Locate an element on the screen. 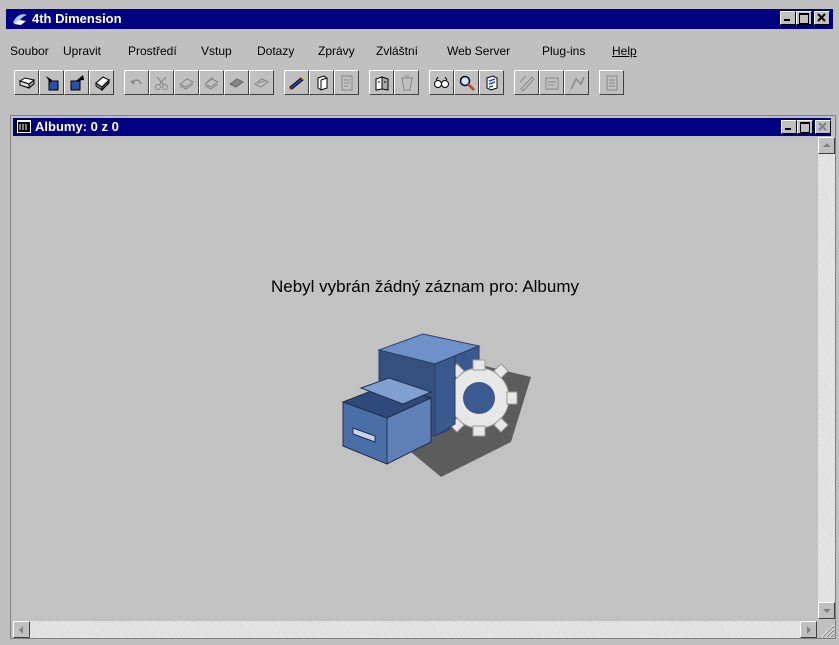 Image resolution: width=839 pixels, height=645 pixels. copy-button is located at coordinates (186, 82).